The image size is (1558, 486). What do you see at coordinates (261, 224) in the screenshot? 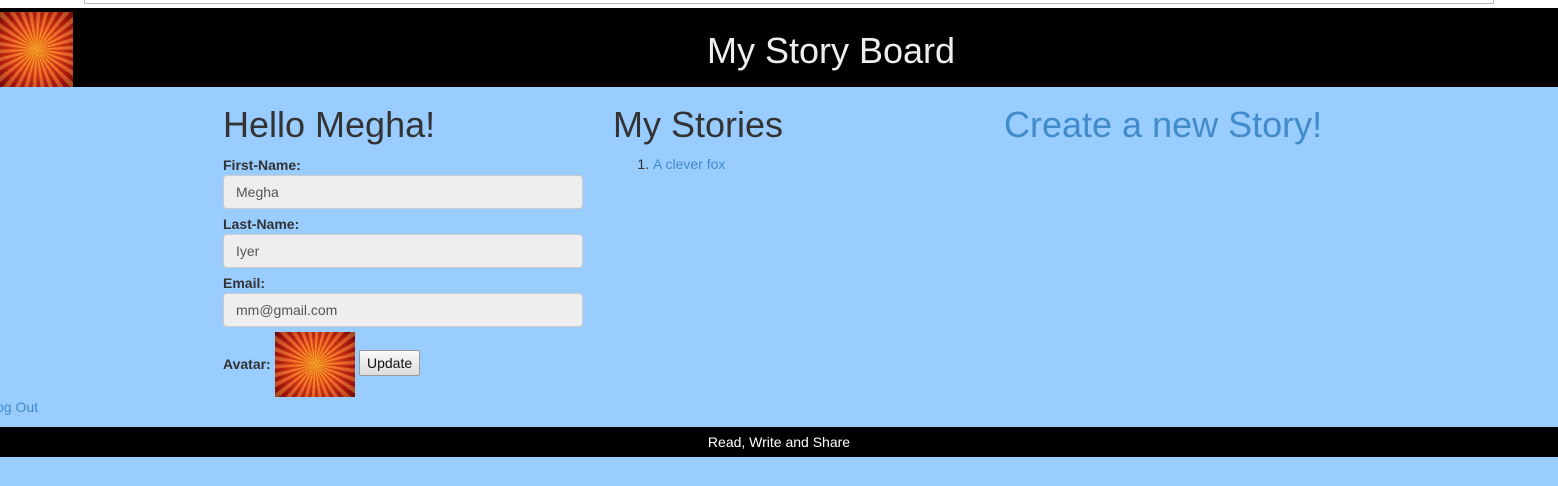
I see `last-name-label: Last-Name:` at bounding box center [261, 224].